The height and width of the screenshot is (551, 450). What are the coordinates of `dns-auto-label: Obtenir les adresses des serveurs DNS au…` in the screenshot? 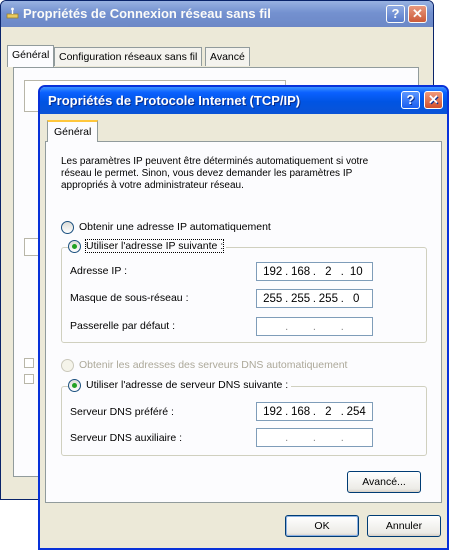 It's located at (213, 365).